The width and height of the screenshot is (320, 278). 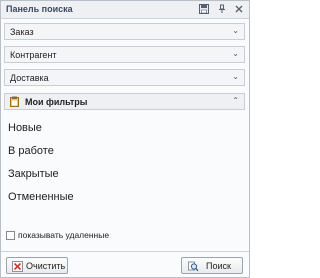 I want to click on show-deleted-checkbox, so click(x=10, y=235).